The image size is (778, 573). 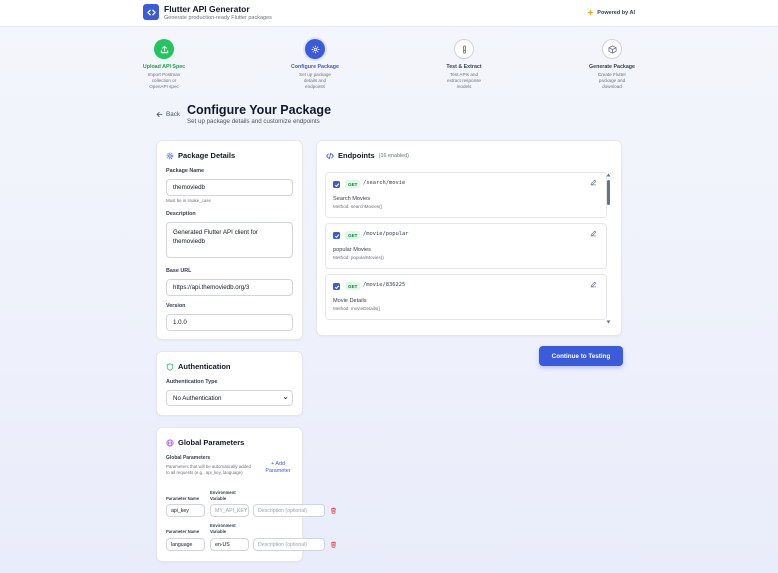 I want to click on param-name-input: language, so click(x=185, y=544).